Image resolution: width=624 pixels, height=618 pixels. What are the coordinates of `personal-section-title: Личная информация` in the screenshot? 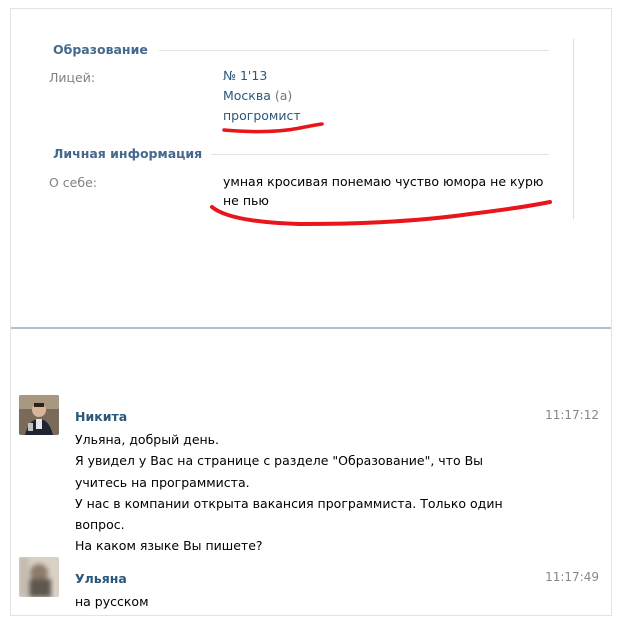 It's located at (128, 153).